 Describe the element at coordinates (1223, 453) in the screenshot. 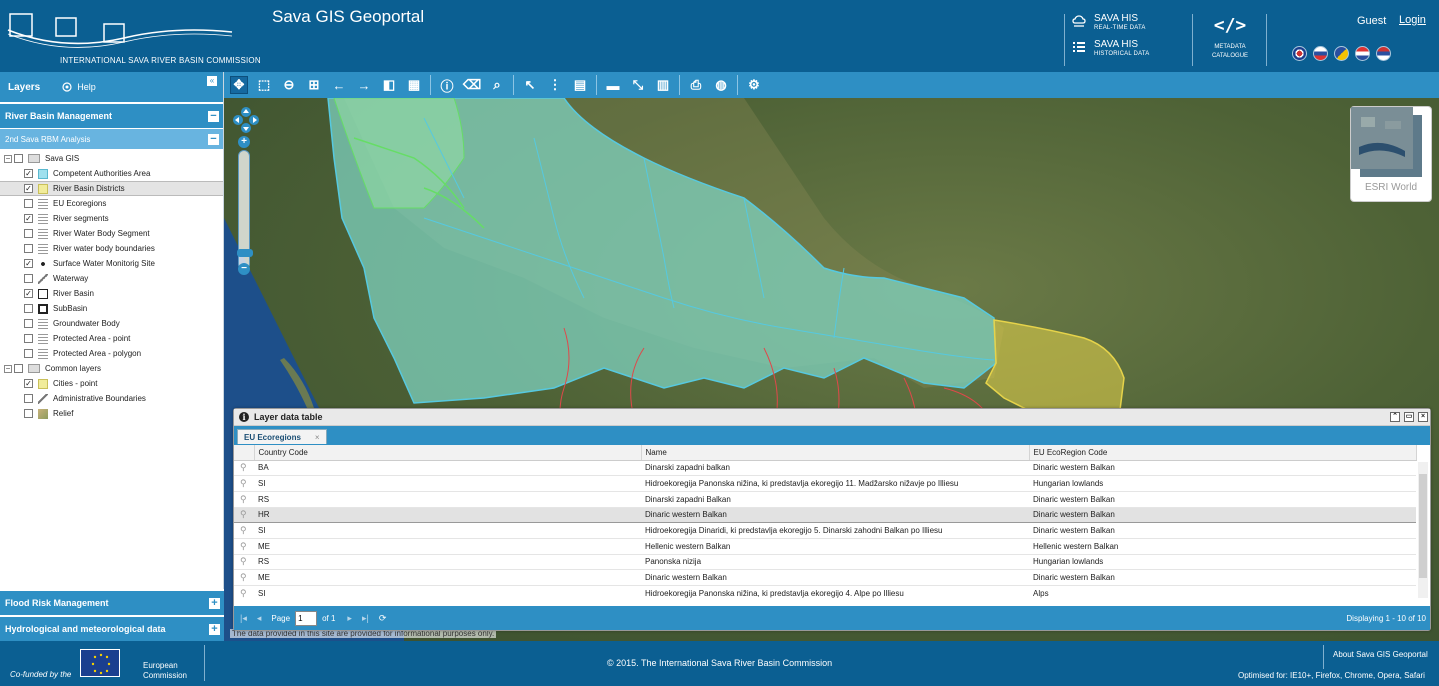

I see `column-header-ecoregion-code: EU EcoRegion Code` at that location.